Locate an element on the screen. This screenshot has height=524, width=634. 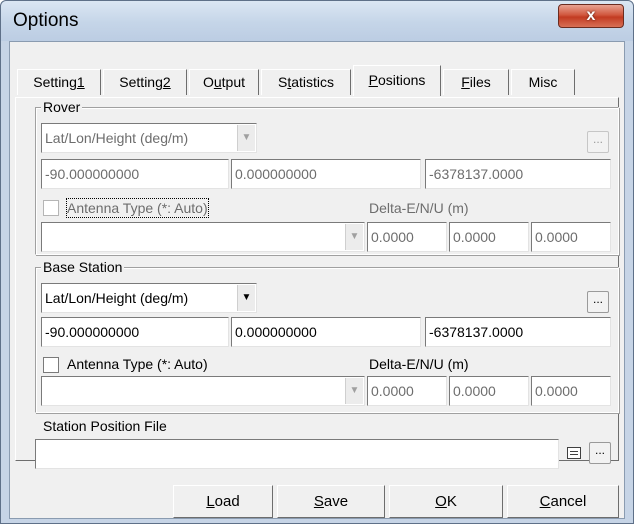
rover-pos3-field: -6378137.0000 is located at coordinates (518, 174).